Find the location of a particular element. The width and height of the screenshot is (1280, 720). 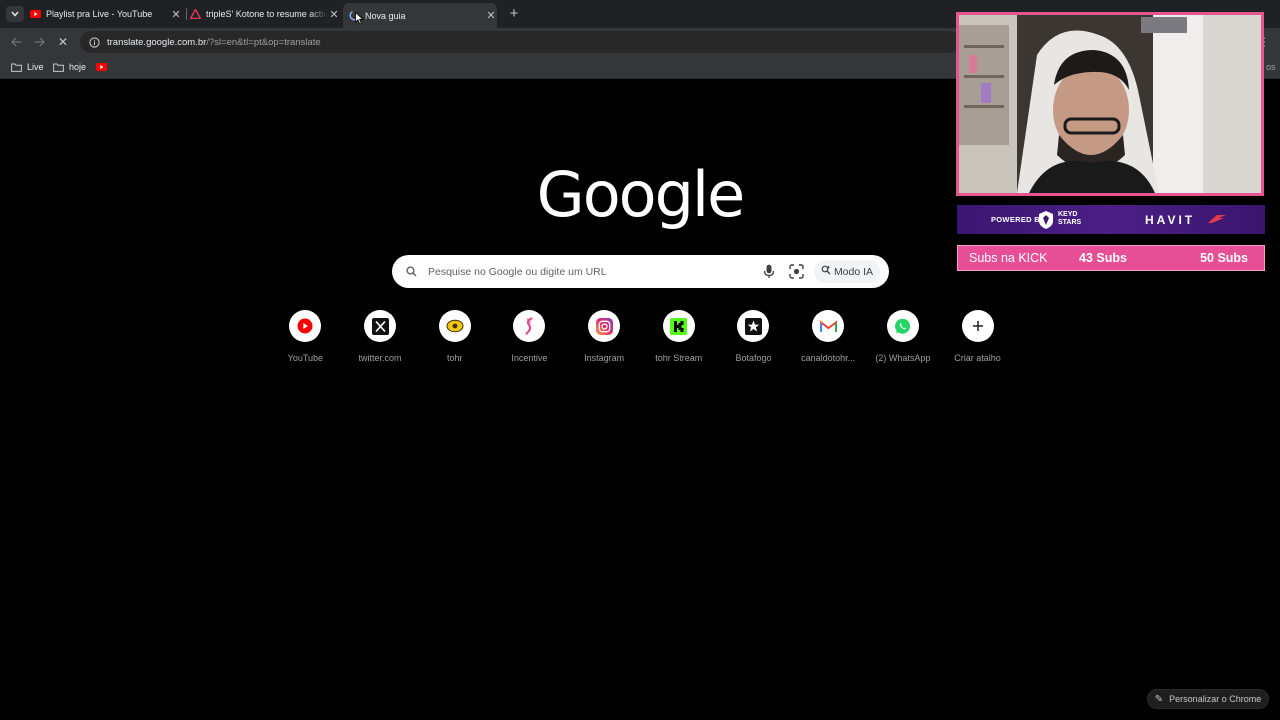

sponsor-banner: POWERED BY KEYD STARS HAVIT is located at coordinates (1111, 219).